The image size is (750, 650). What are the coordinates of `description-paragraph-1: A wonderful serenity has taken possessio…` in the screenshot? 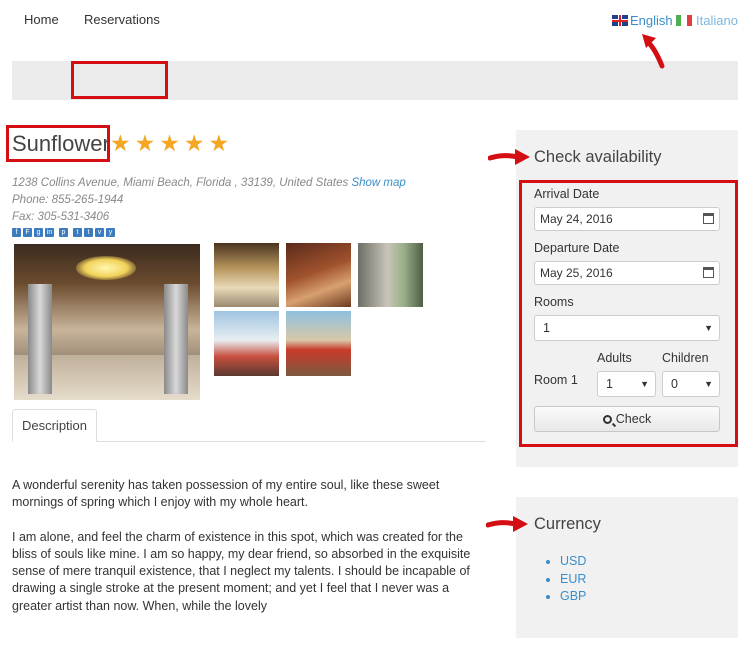 It's located at (226, 494).